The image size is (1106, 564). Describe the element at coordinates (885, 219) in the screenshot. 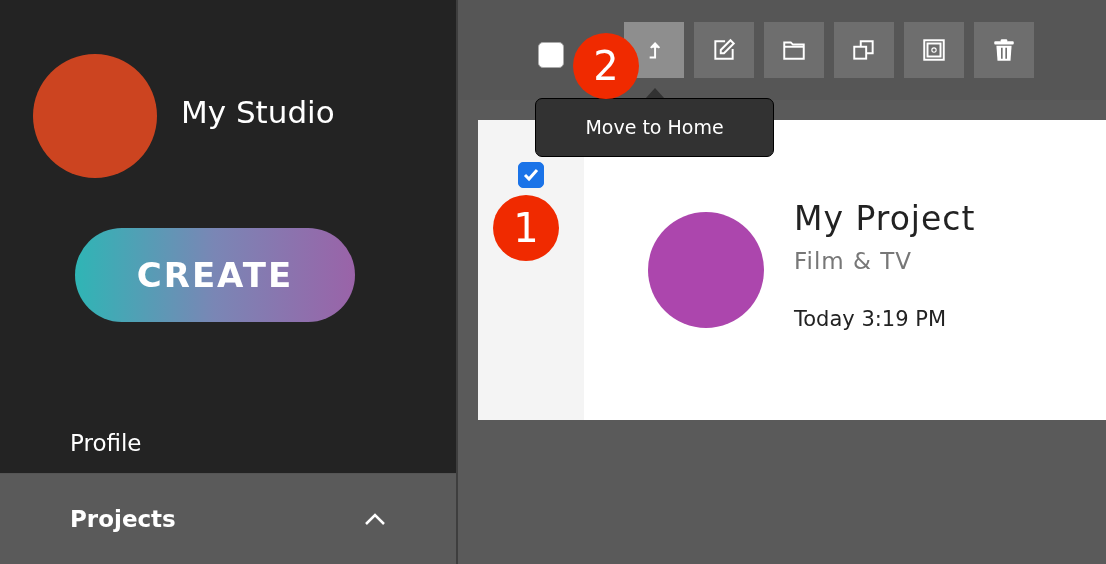

I see `project-title: My Project` at that location.